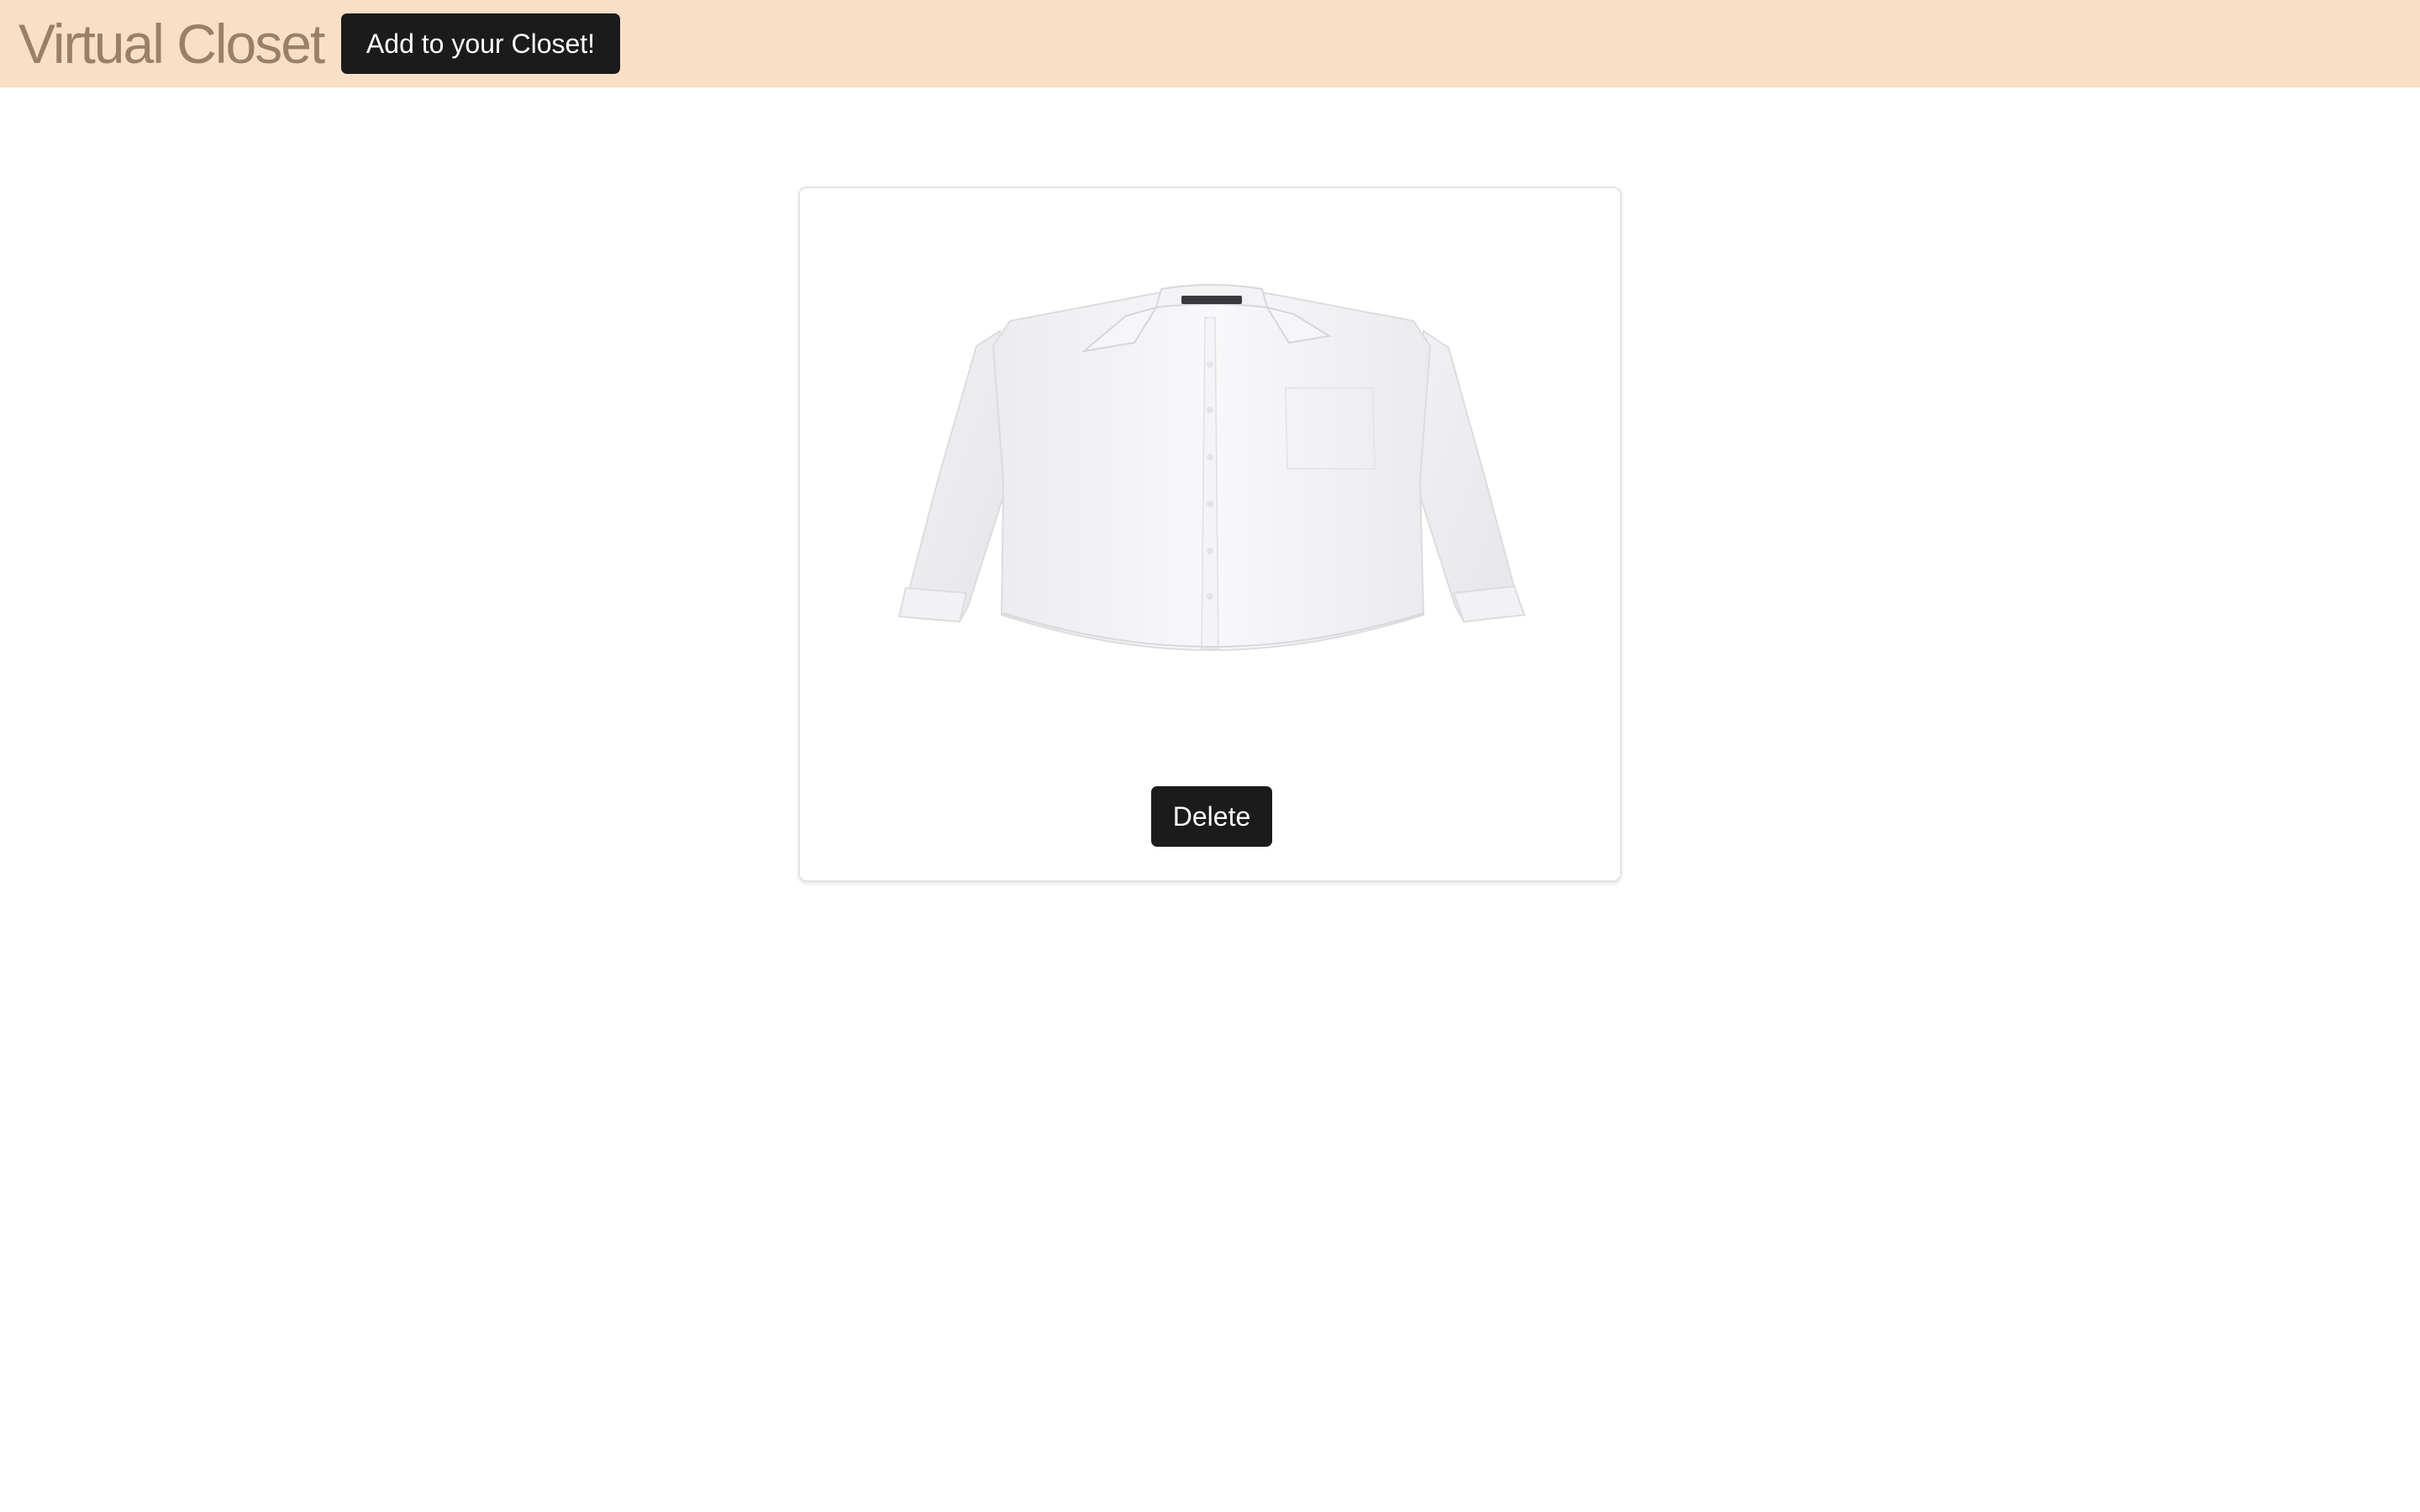 The height and width of the screenshot is (1512, 2420). Describe the element at coordinates (1211, 816) in the screenshot. I see `delete-button: Delete` at that location.